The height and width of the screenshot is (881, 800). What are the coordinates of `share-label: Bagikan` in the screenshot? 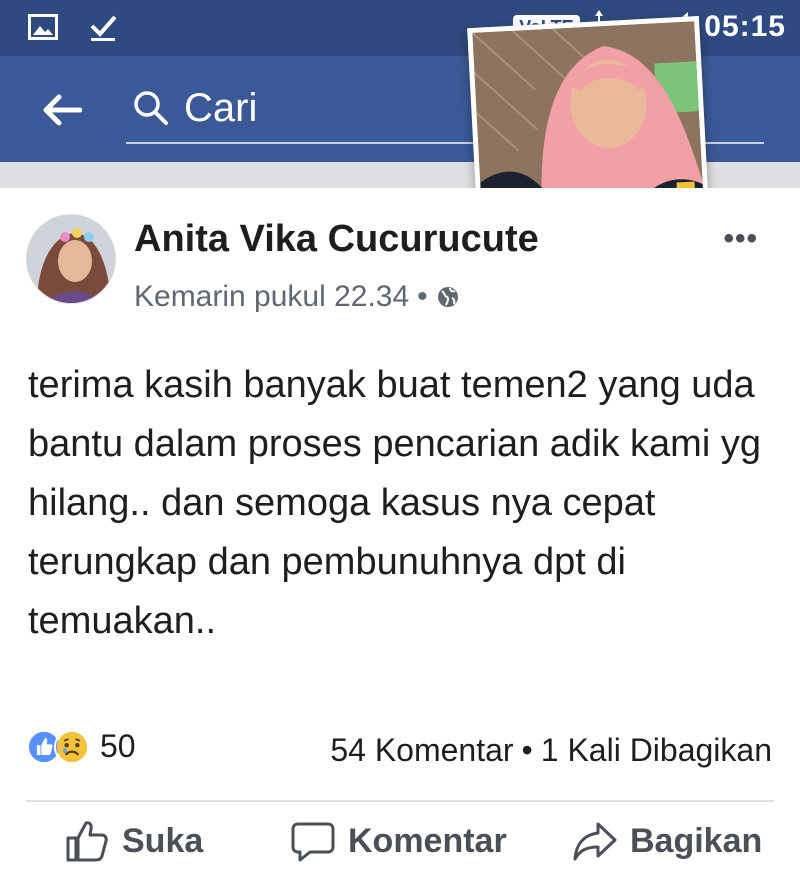 It's located at (696, 840).